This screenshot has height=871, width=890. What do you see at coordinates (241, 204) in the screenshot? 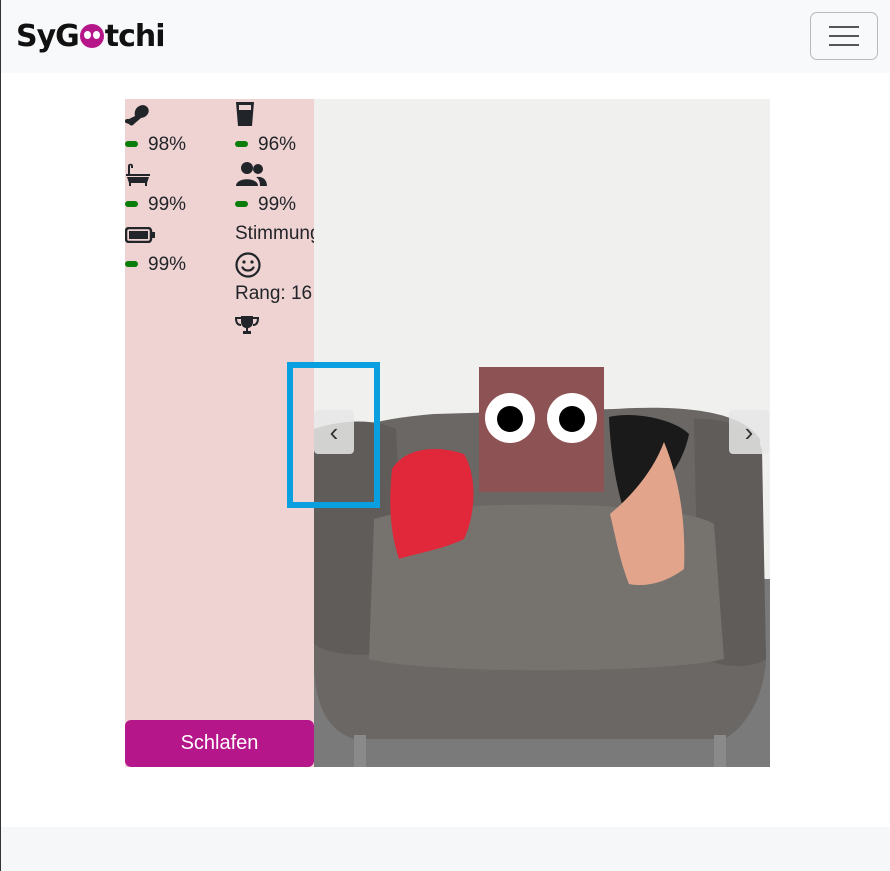
I see `social-bar` at bounding box center [241, 204].